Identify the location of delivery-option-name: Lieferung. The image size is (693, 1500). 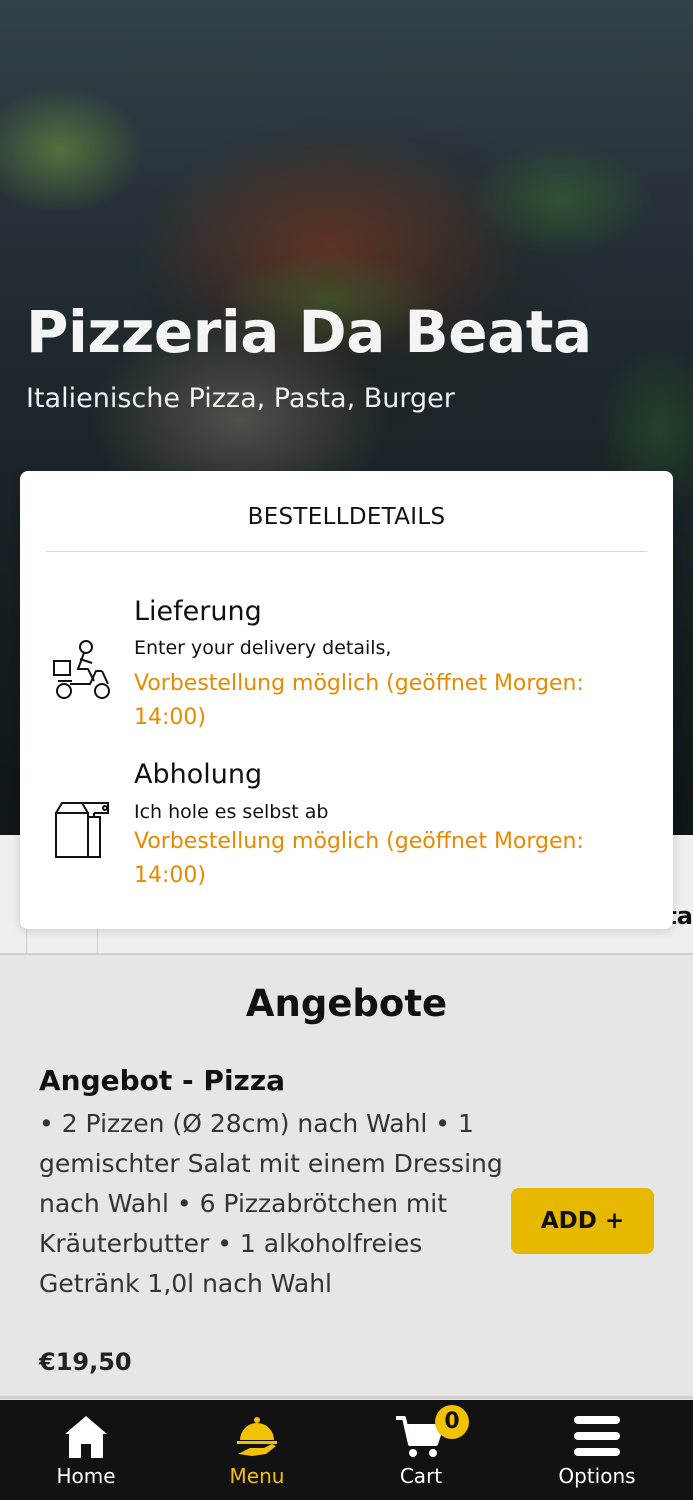
(198, 611).